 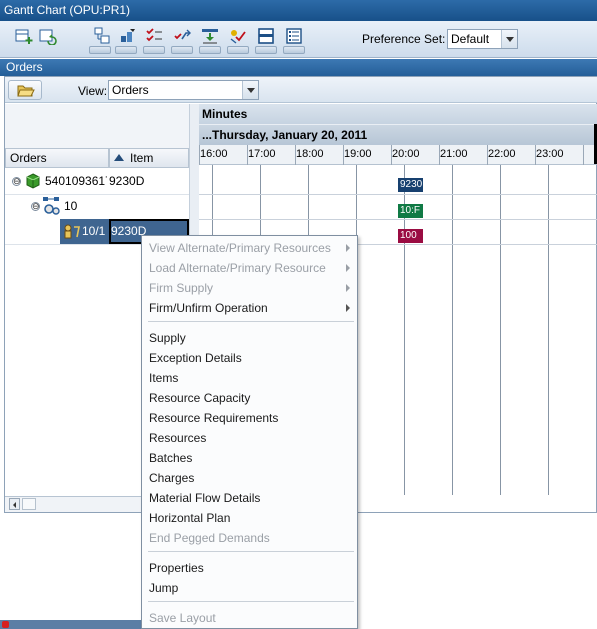 What do you see at coordinates (250, 538) in the screenshot?
I see `menu-item-end-pegged-demands: End Pegged Demands` at bounding box center [250, 538].